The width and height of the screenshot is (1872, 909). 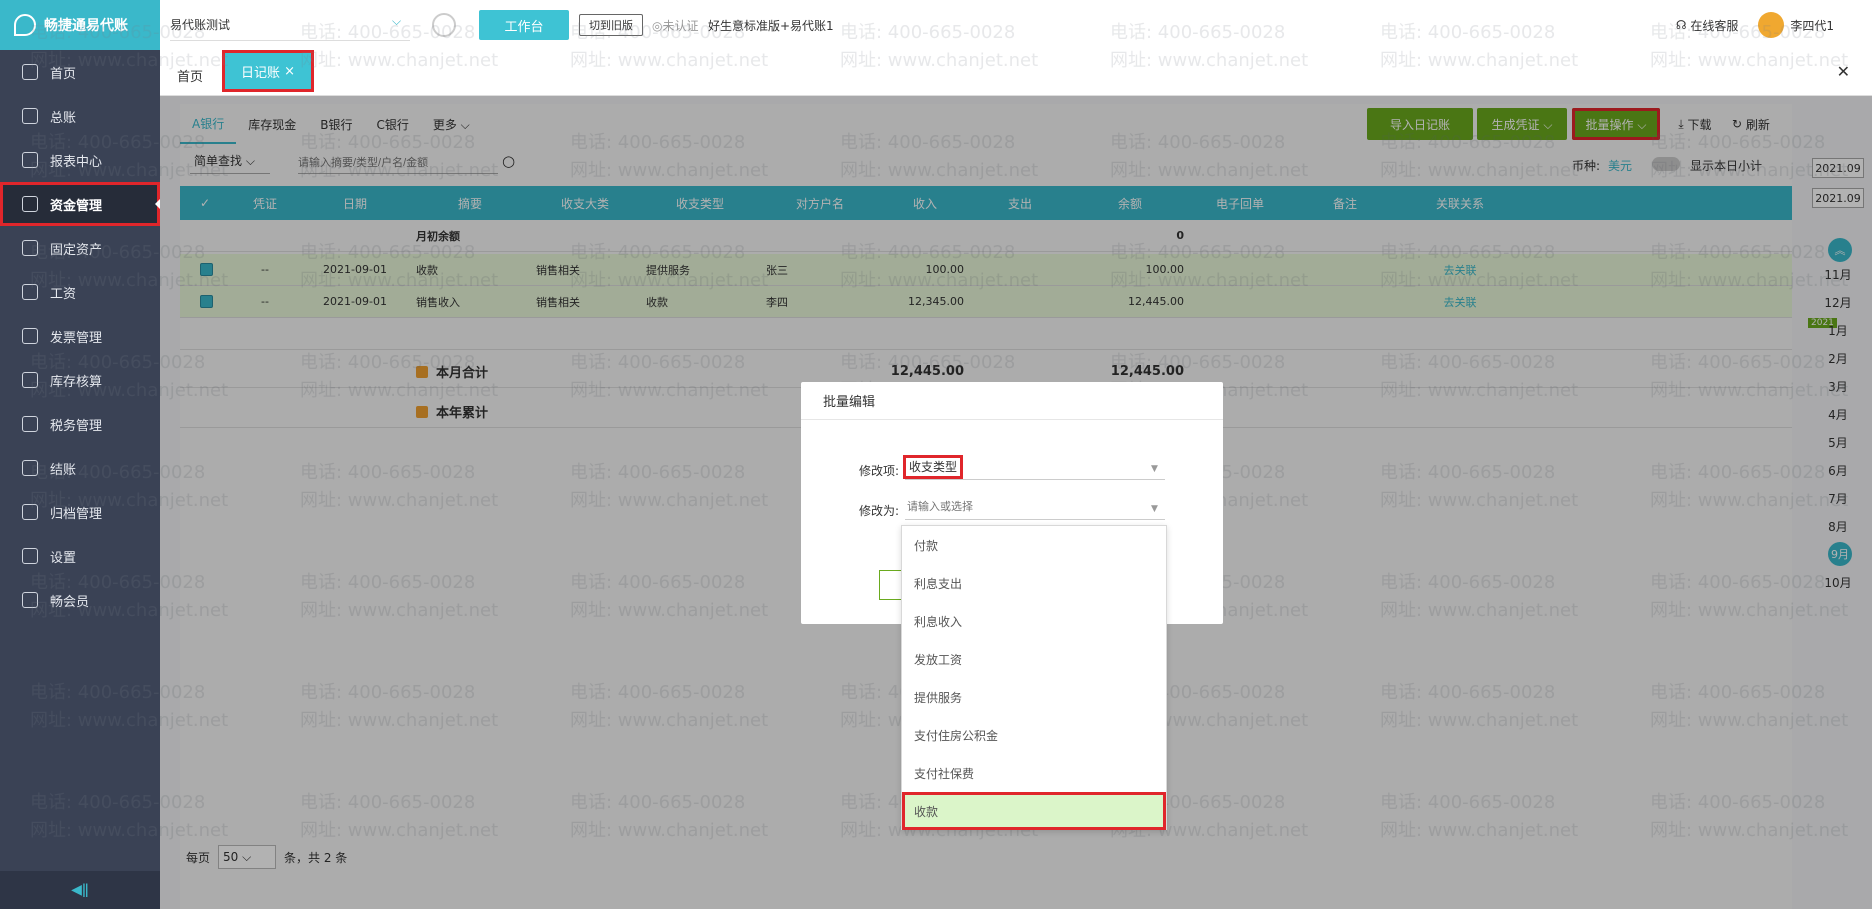 I want to click on vip-icon, so click(x=30, y=600).